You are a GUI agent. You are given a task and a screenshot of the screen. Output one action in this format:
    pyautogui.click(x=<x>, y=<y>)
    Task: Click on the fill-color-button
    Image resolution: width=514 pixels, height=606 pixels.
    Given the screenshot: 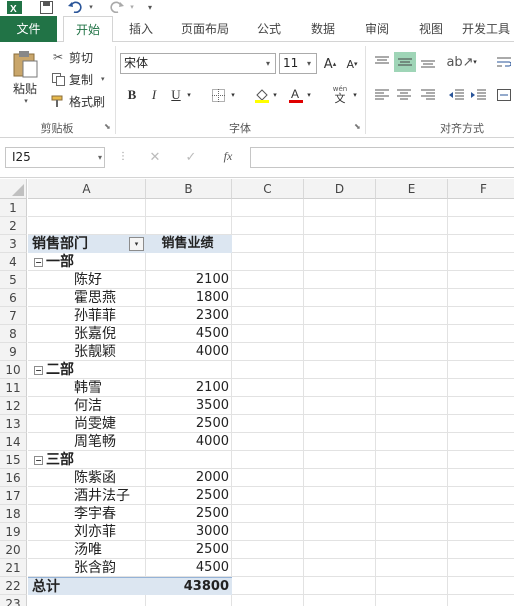 What is the action you would take?
    pyautogui.click(x=262, y=95)
    